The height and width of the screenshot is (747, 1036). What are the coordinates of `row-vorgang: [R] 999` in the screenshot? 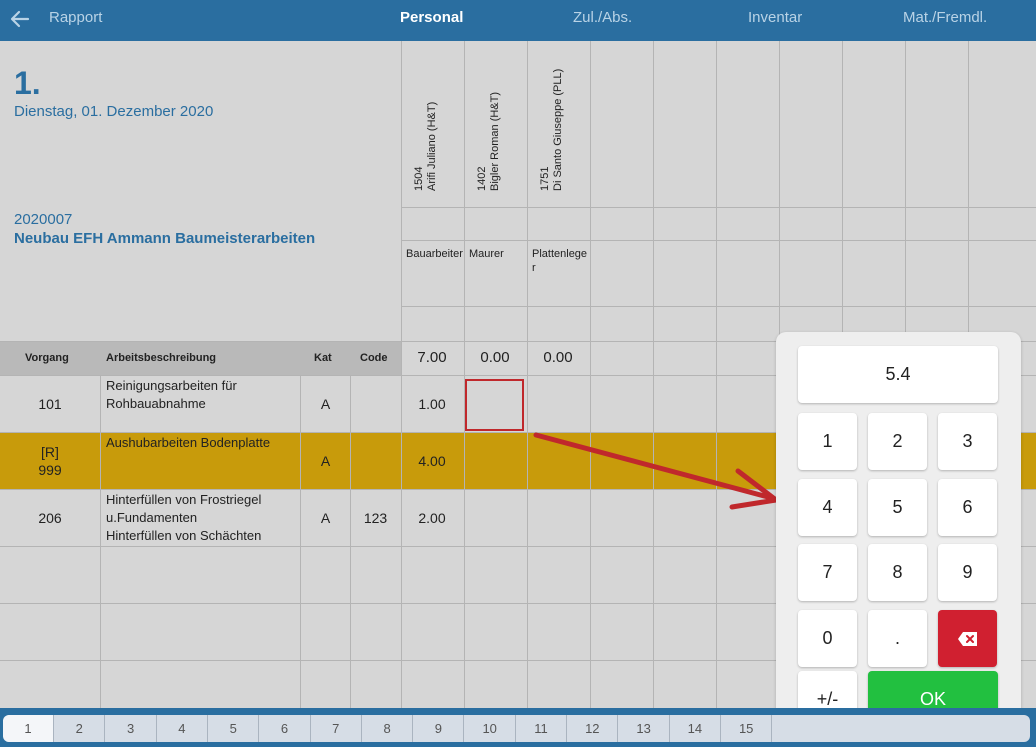 It's located at (50, 461).